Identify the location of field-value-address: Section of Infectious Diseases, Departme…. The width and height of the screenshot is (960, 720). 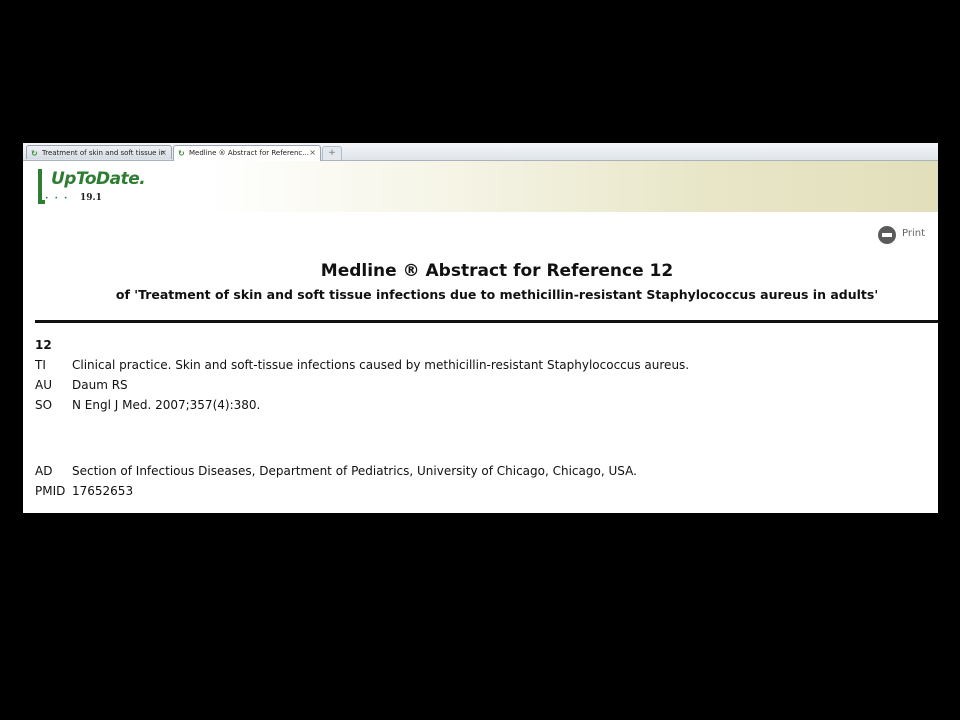
(354, 471).